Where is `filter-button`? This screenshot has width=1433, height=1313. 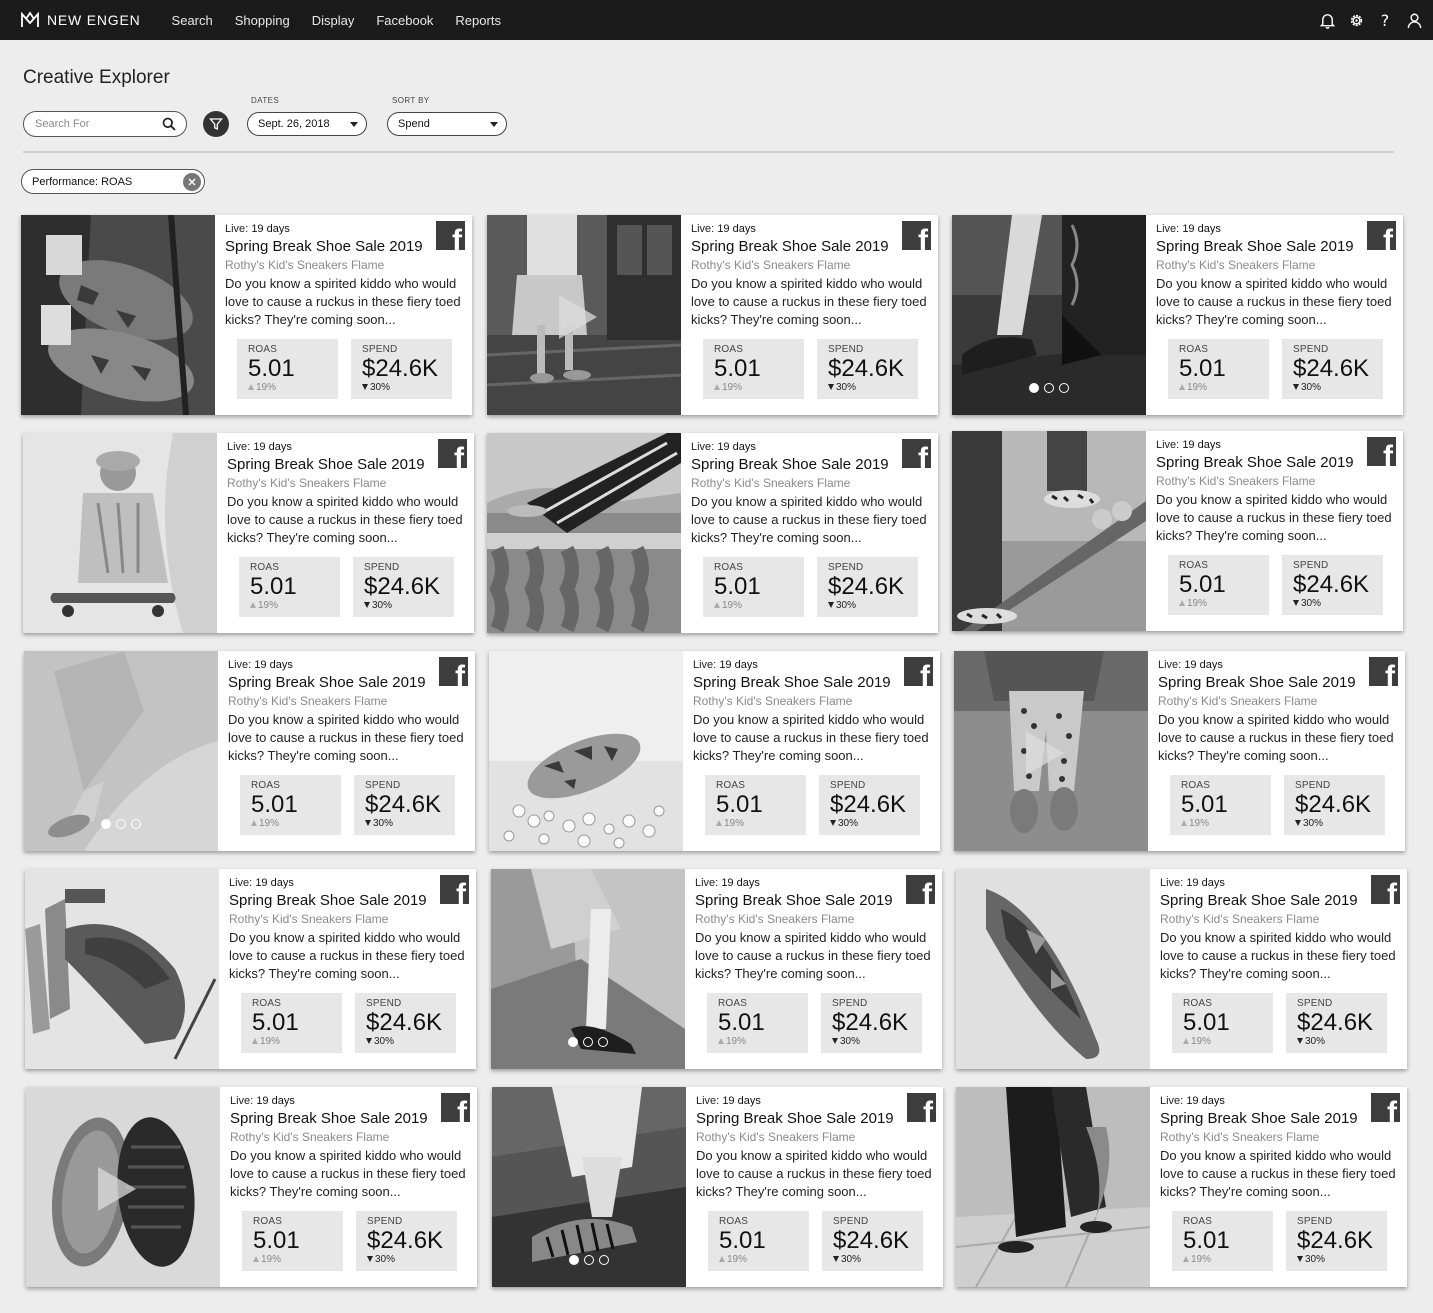
filter-button is located at coordinates (216, 124).